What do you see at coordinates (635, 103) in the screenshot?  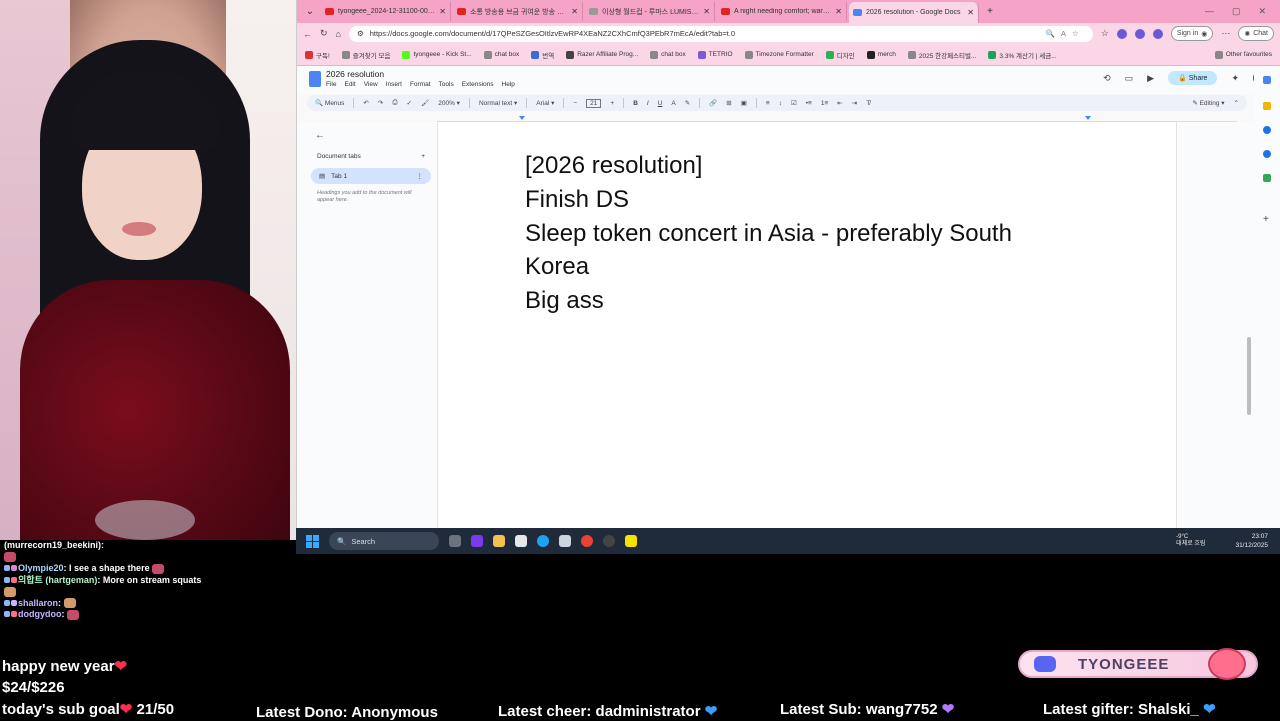 I see `bold-icon: B` at bounding box center [635, 103].